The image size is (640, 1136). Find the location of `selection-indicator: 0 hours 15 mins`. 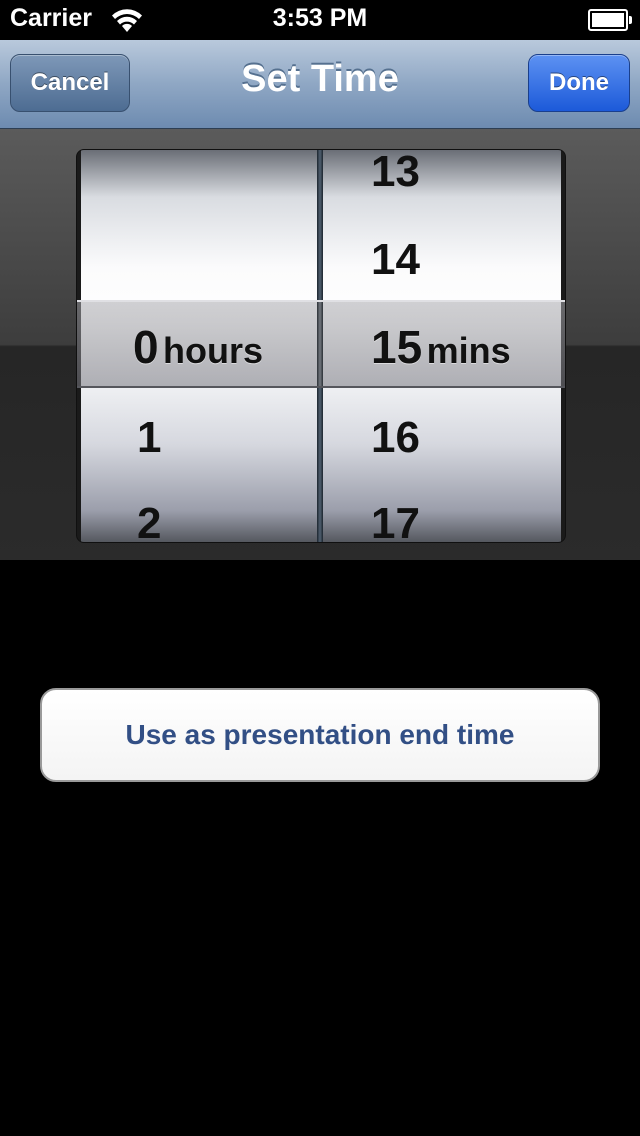

selection-indicator: 0 hours 15 mins is located at coordinates (321, 344).